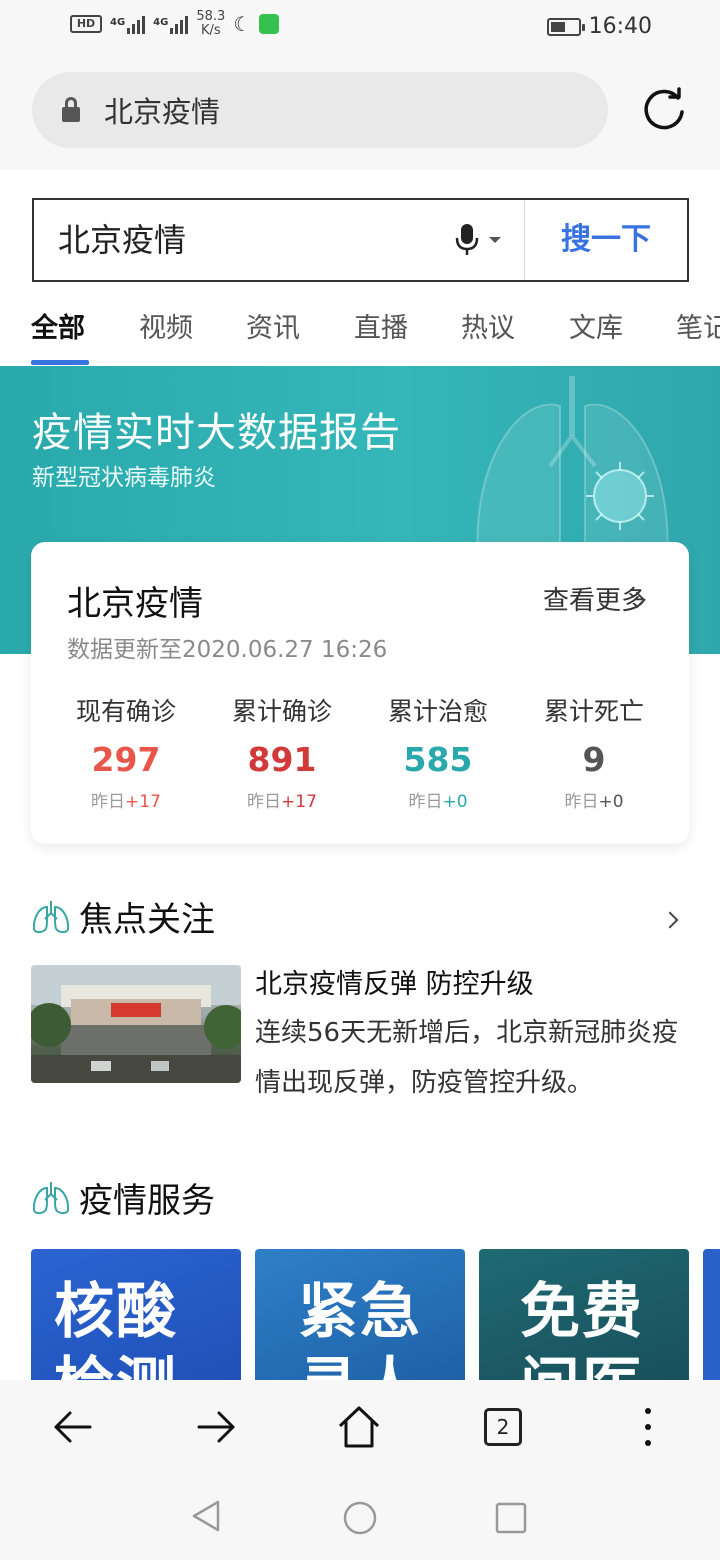 The image size is (720, 1560). Describe the element at coordinates (128, 24) in the screenshot. I see `signal-icon-1: 4G` at that location.